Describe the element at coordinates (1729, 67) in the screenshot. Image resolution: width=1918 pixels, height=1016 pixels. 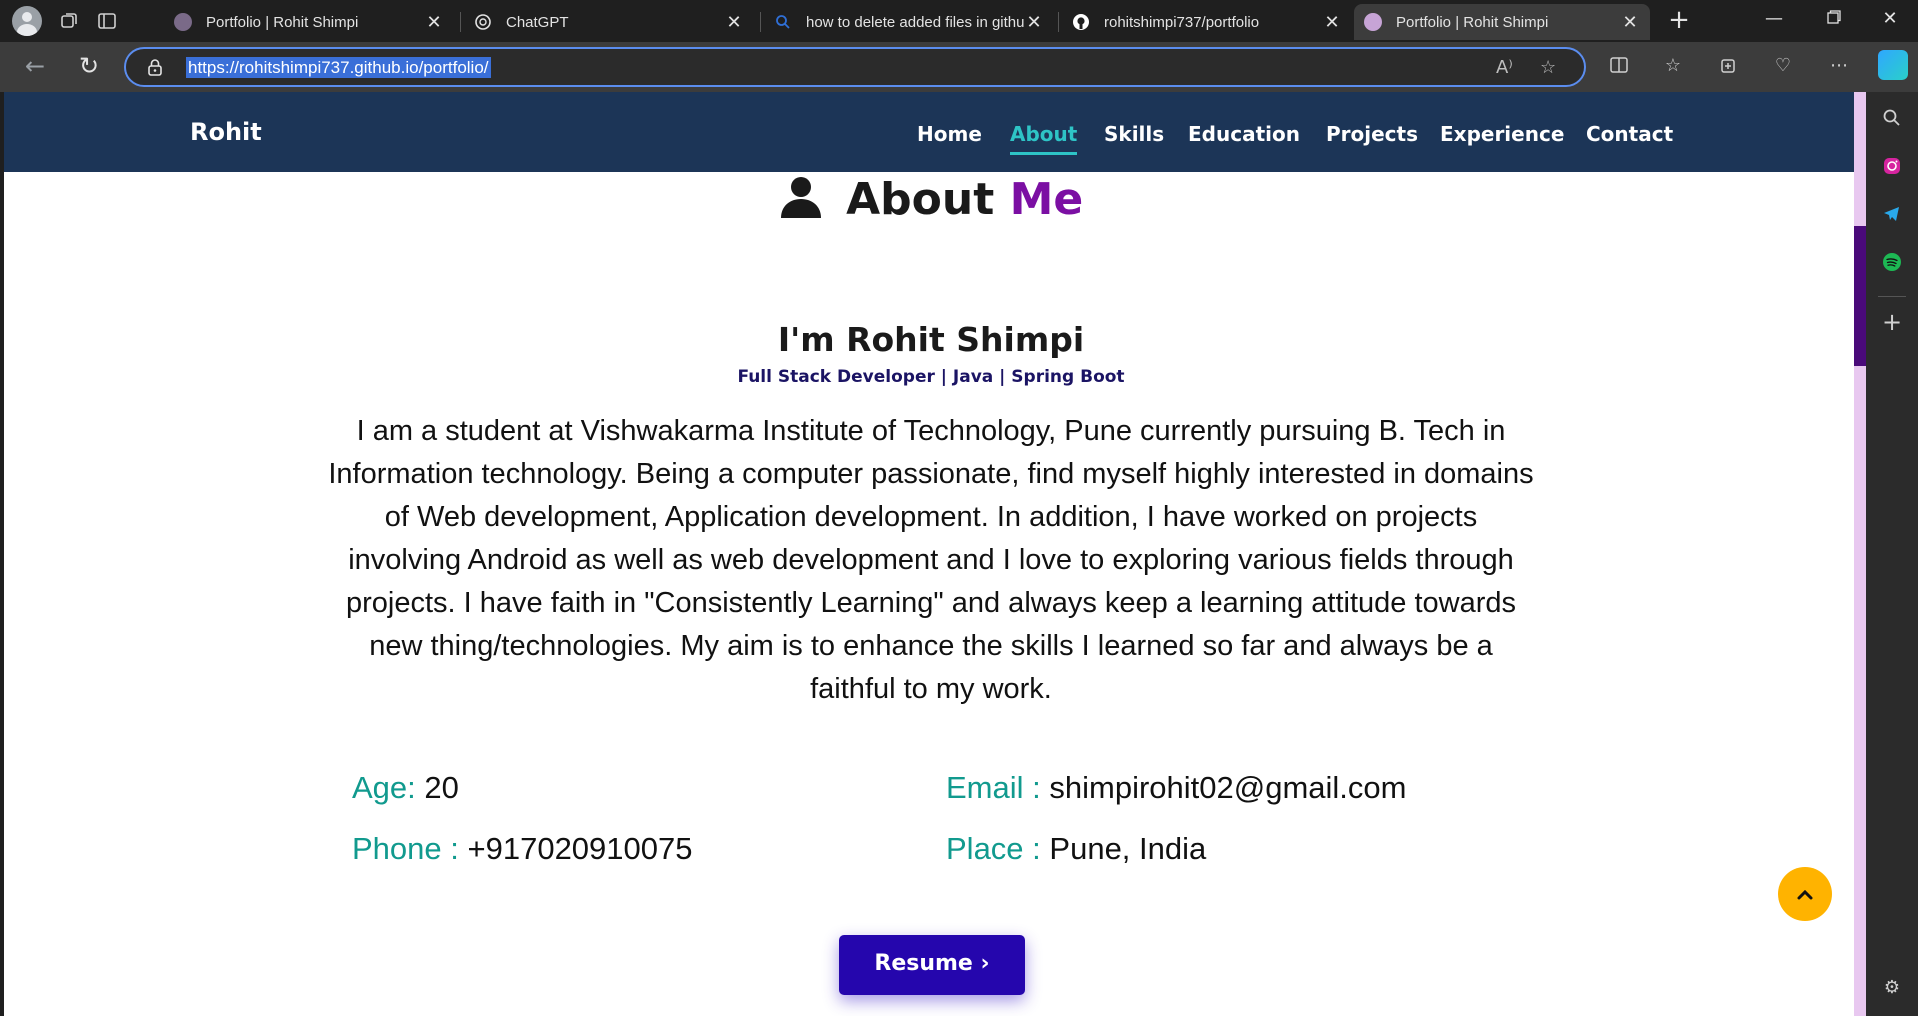
I see `collections-icon` at that location.